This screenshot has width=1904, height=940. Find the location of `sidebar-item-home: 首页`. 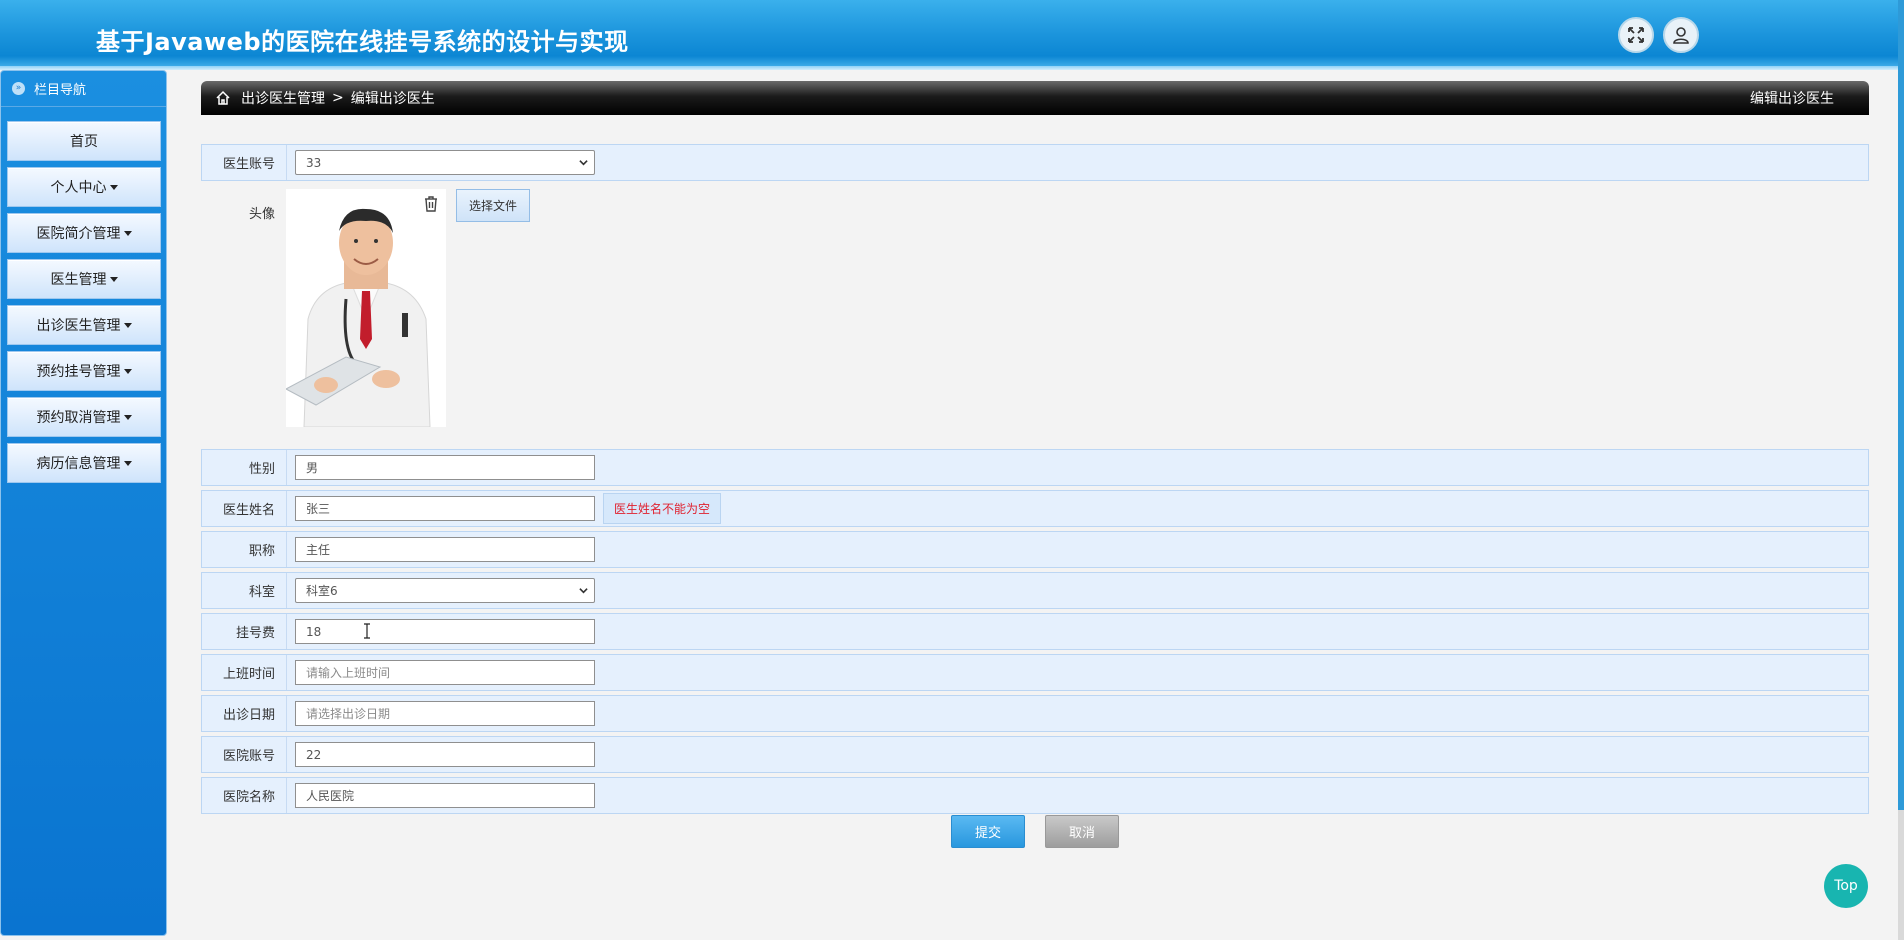

sidebar-item-home: 首页 is located at coordinates (84, 141).